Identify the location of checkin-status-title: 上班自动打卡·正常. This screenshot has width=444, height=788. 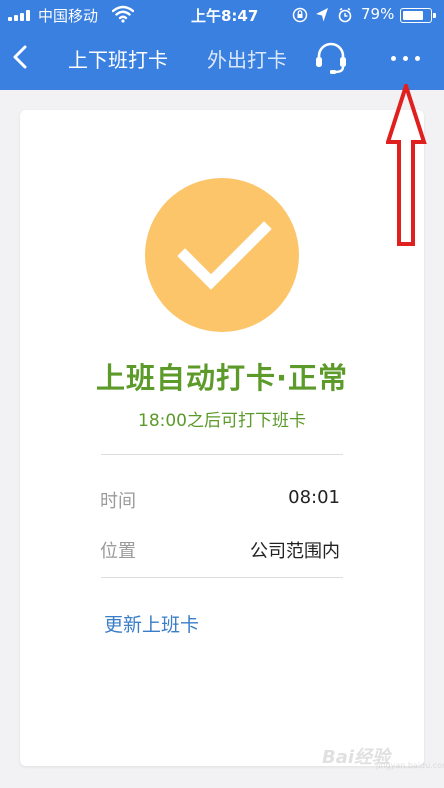
(222, 378).